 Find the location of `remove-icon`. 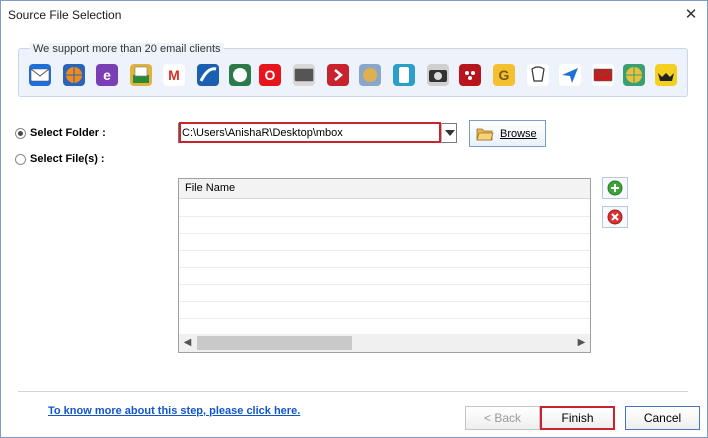

remove-icon is located at coordinates (615, 217).